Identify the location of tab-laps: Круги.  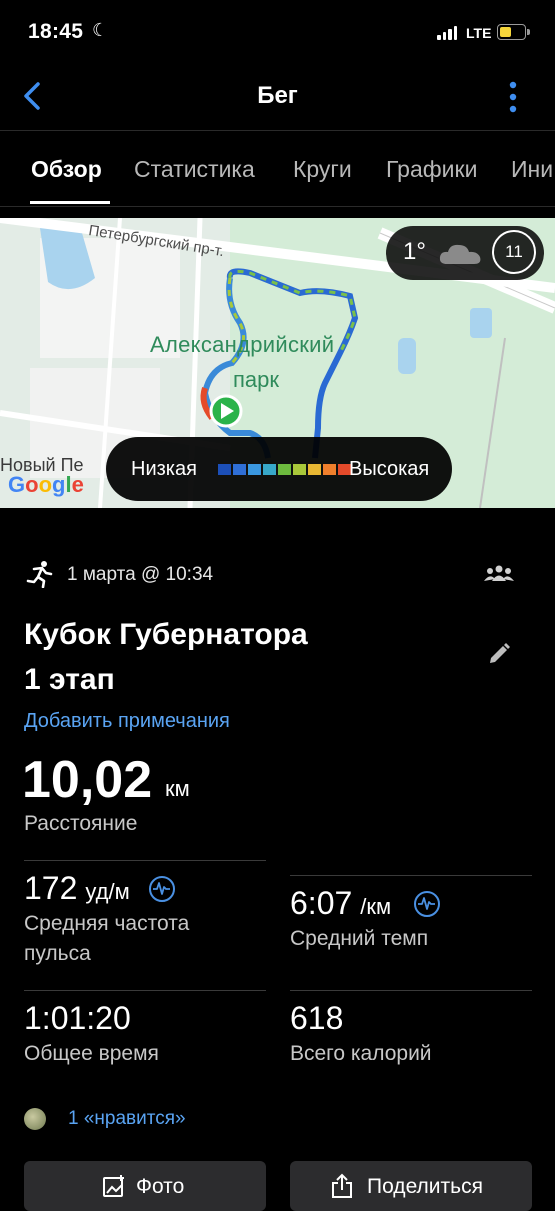
(322, 169).